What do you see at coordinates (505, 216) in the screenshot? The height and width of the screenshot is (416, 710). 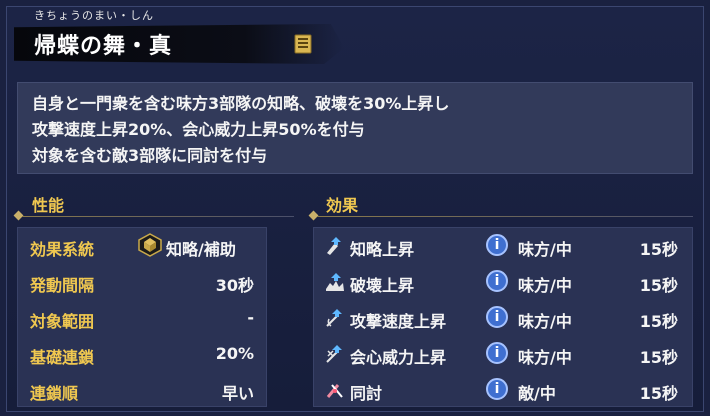 I see `effects-divider` at bounding box center [505, 216].